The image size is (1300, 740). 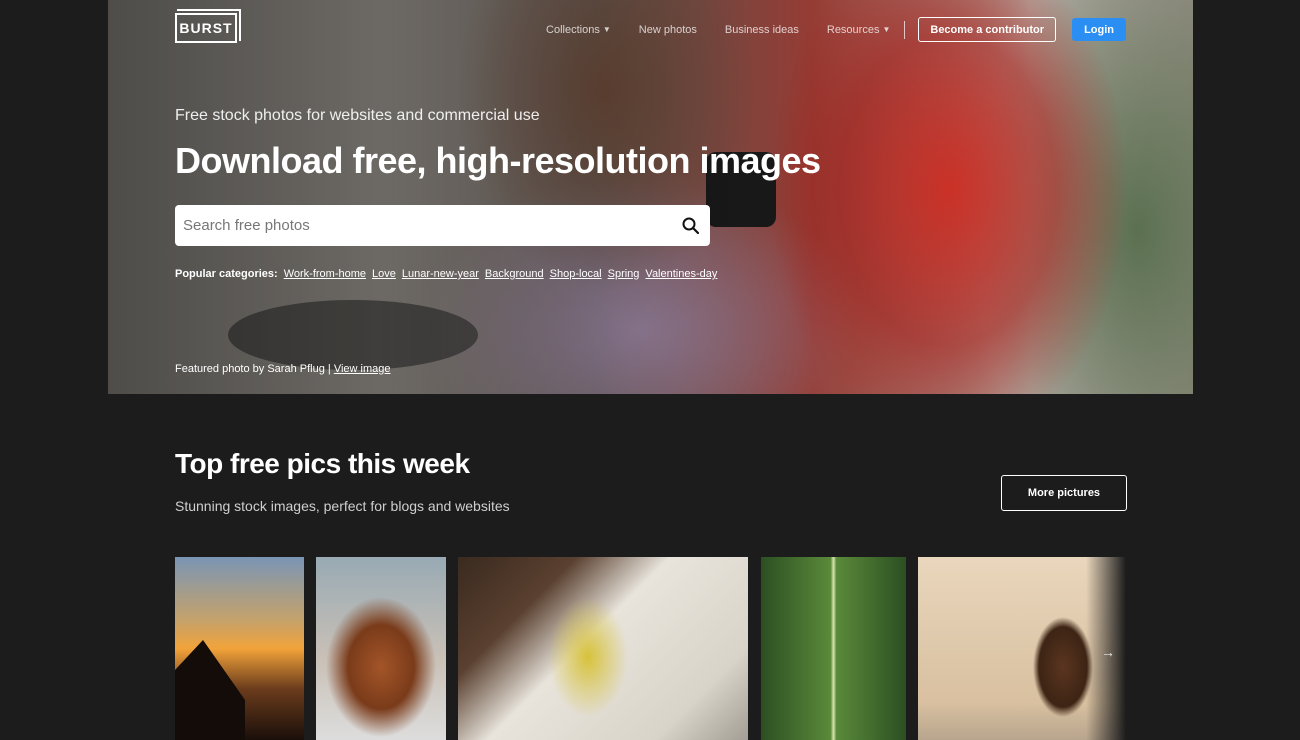 What do you see at coordinates (514, 274) in the screenshot?
I see `category-link-background: Background` at bounding box center [514, 274].